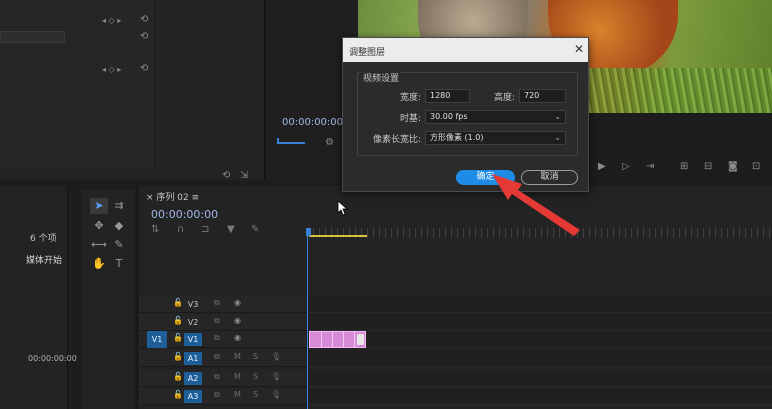 The image size is (772, 409). Describe the element at coordinates (184, 214) in the screenshot. I see `sequence-timecode: 00:00:00:00` at that location.